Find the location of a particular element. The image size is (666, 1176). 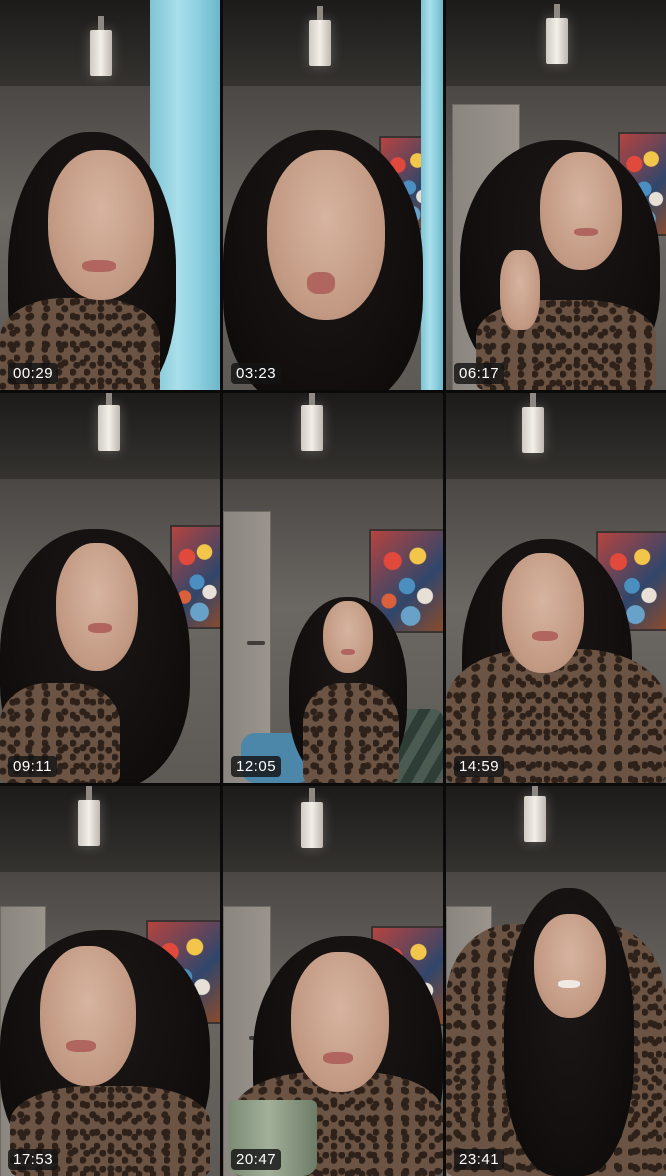

duration-timestamp: 09:11 is located at coordinates (32, 766).